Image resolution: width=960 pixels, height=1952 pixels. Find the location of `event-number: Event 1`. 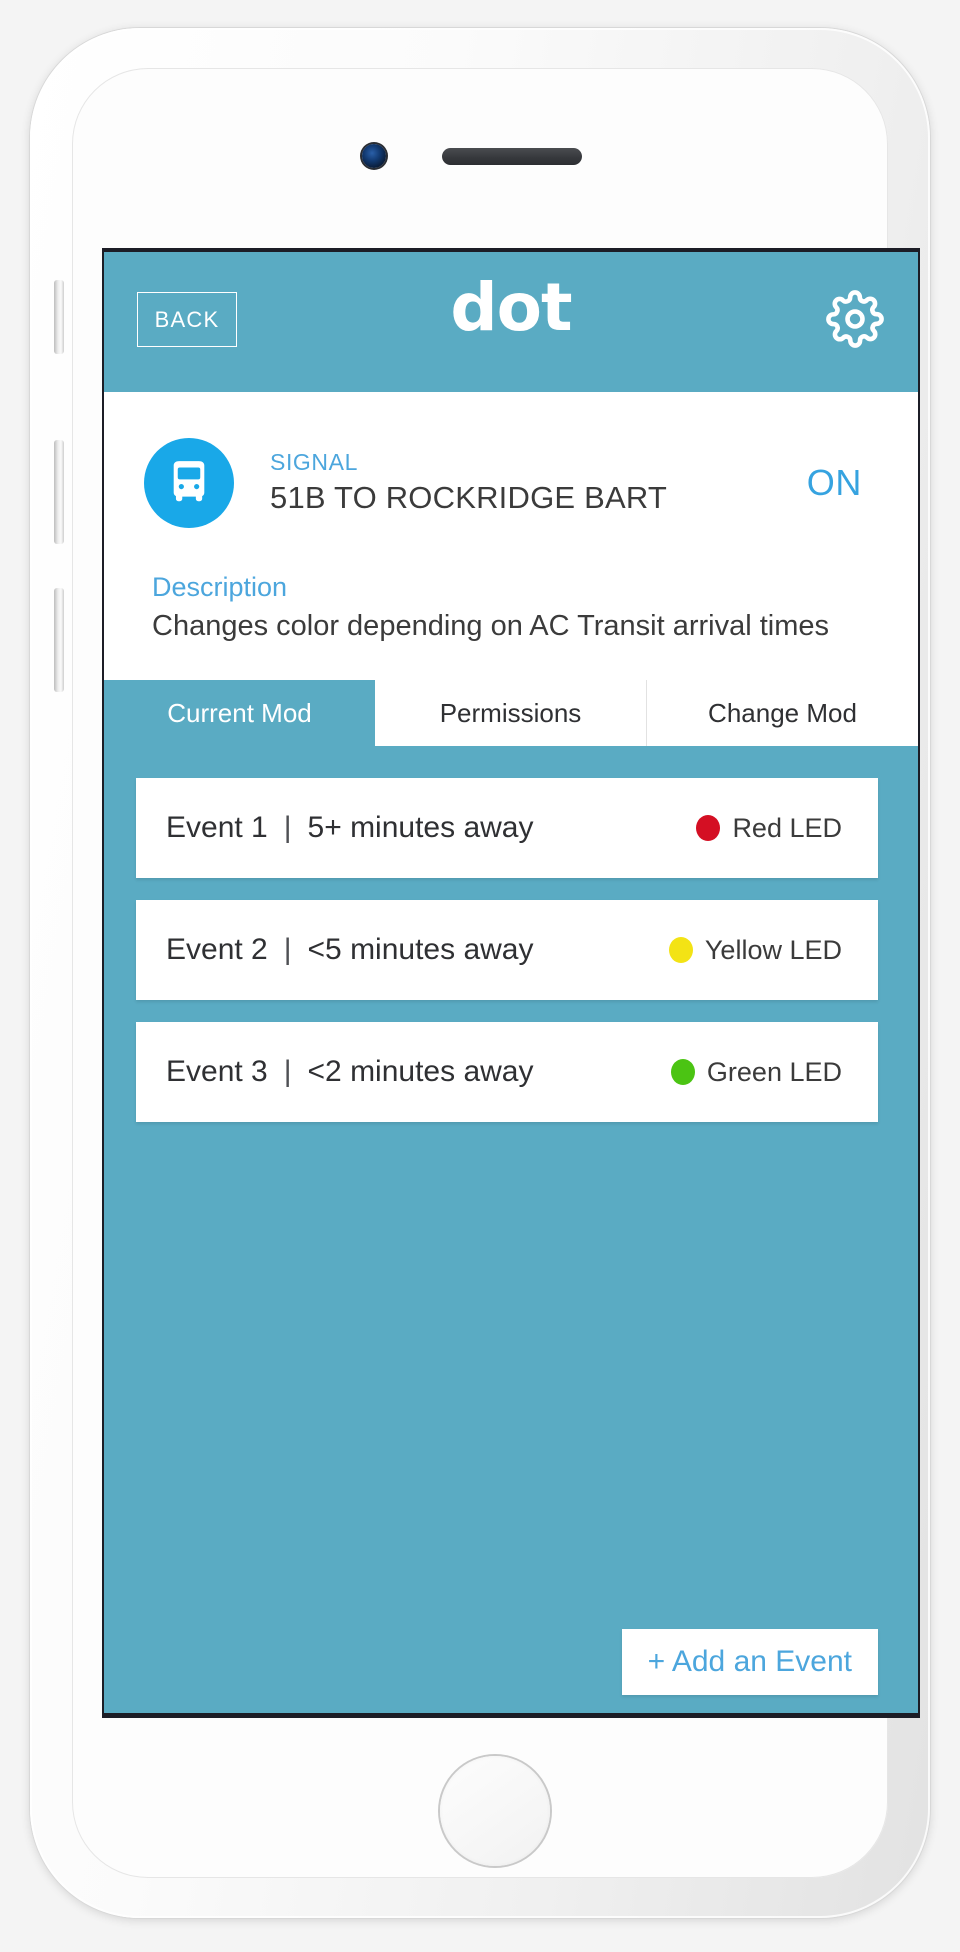

event-number: Event 1 is located at coordinates (217, 828).